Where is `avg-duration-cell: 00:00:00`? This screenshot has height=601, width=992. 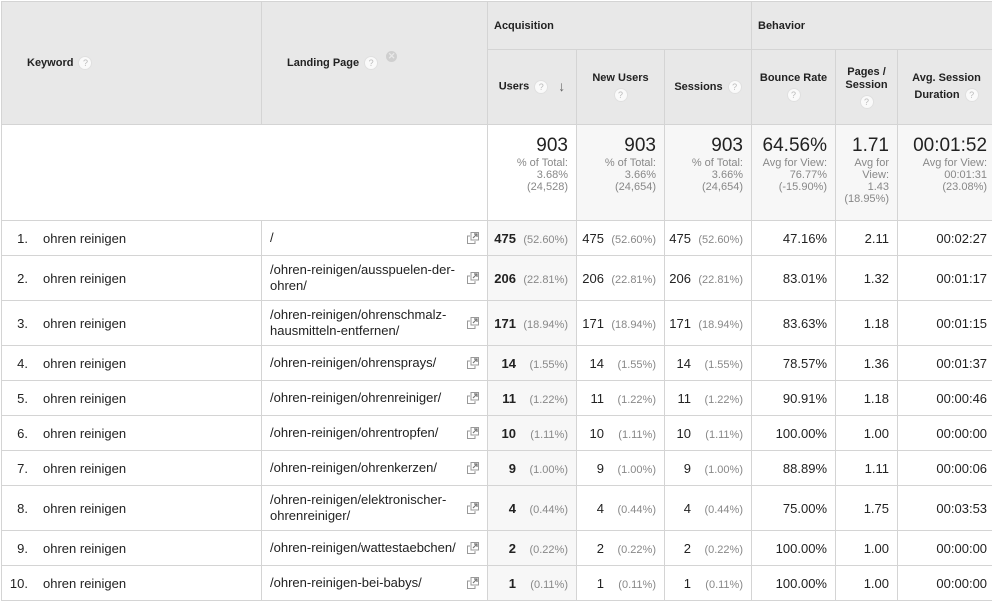 avg-duration-cell: 00:00:00 is located at coordinates (944, 583).